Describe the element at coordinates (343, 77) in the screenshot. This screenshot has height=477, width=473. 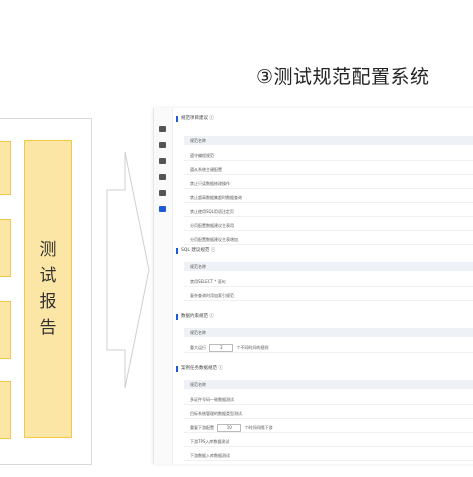
I see `page-title: ③测试规范配置系统` at that location.